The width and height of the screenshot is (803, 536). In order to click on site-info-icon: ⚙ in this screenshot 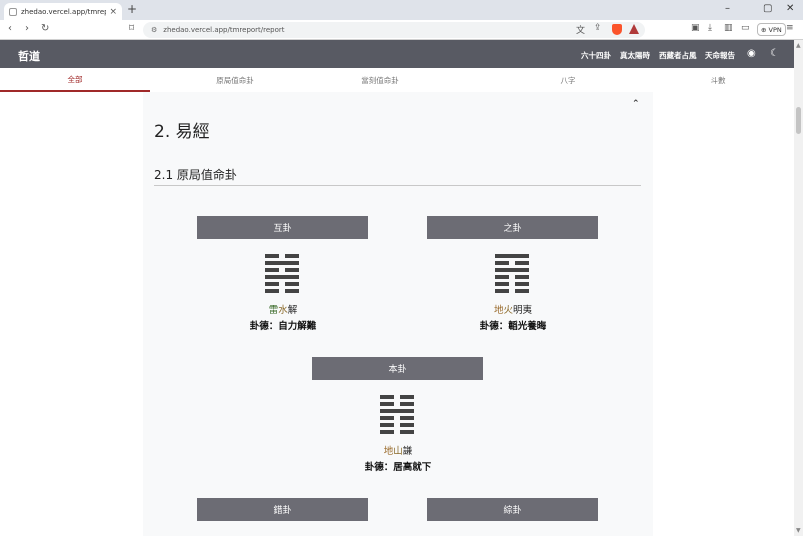, I will do `click(154, 30)`.